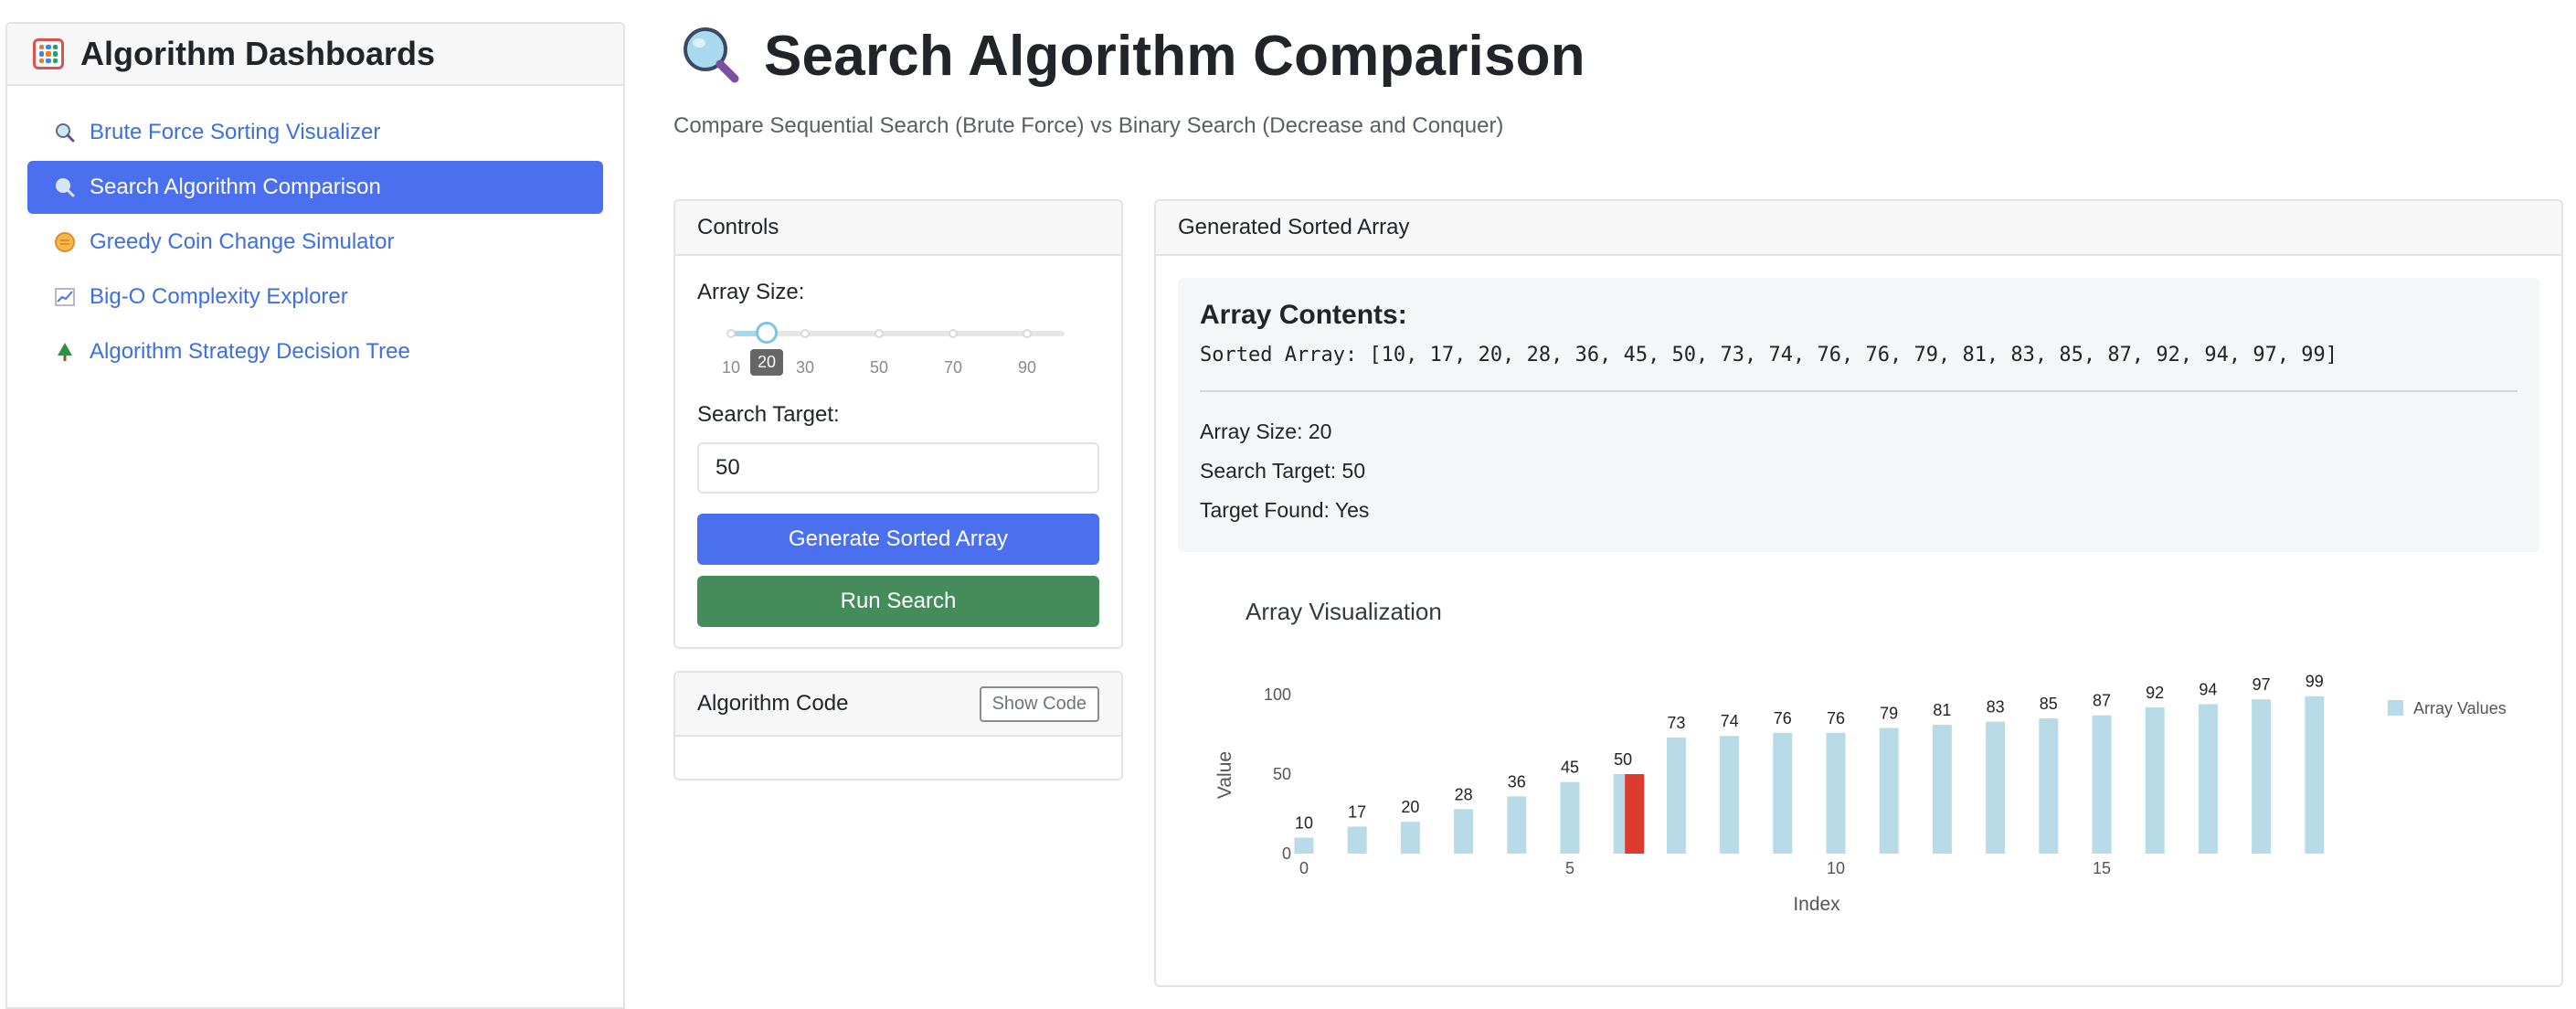  Describe the element at coordinates (1676, 723) in the screenshot. I see `data-label: 73` at that location.